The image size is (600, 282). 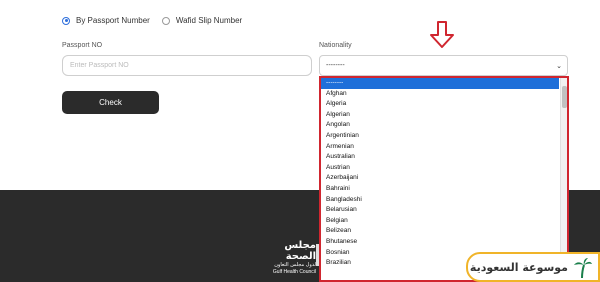 What do you see at coordinates (440, 157) in the screenshot?
I see `dropdown-option: Australian` at bounding box center [440, 157].